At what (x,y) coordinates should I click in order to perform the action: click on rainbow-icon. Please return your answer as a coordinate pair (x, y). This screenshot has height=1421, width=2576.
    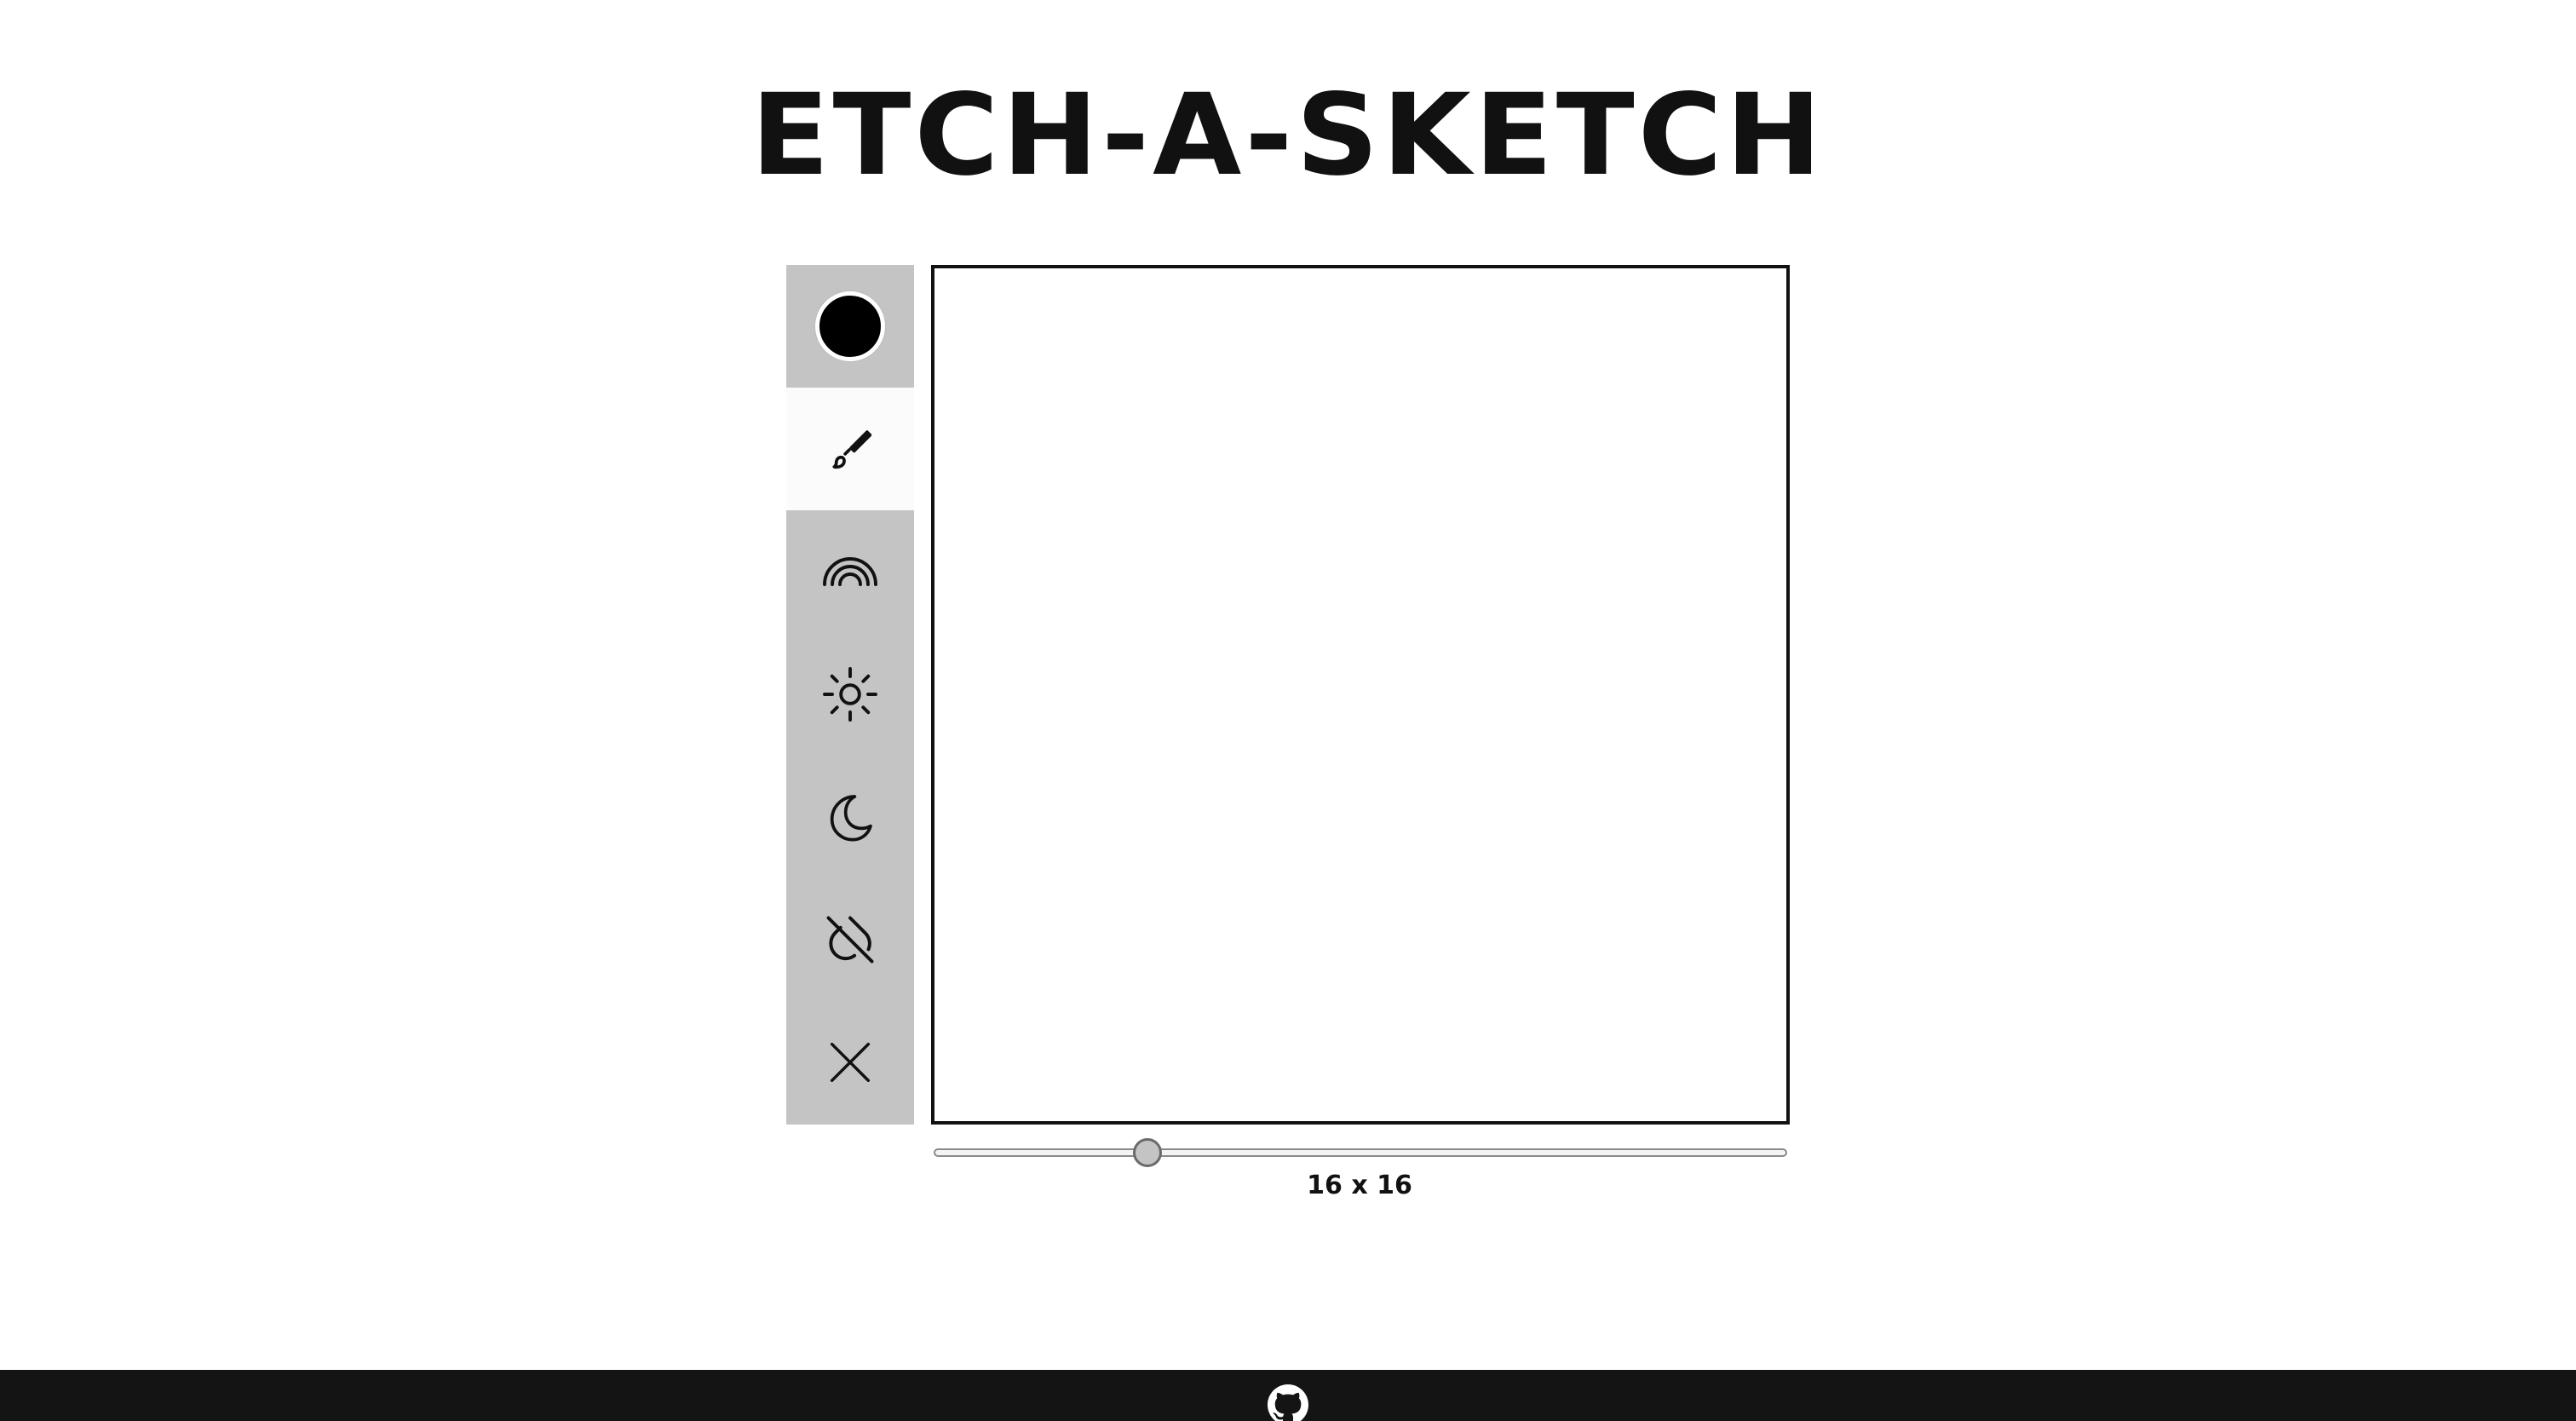
    Looking at the image, I should click on (850, 571).